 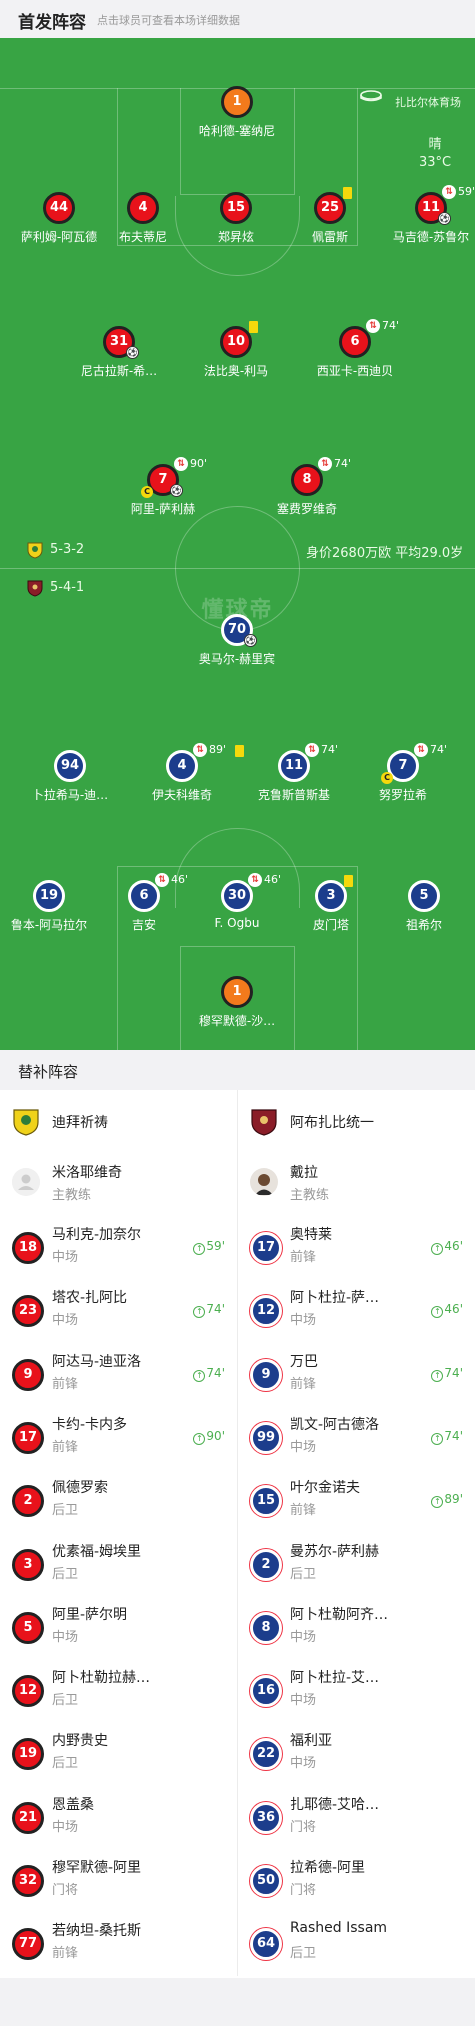 What do you see at coordinates (355, 371) in the screenshot?
I see `player-name: 西亚卡-西迪贝` at bounding box center [355, 371].